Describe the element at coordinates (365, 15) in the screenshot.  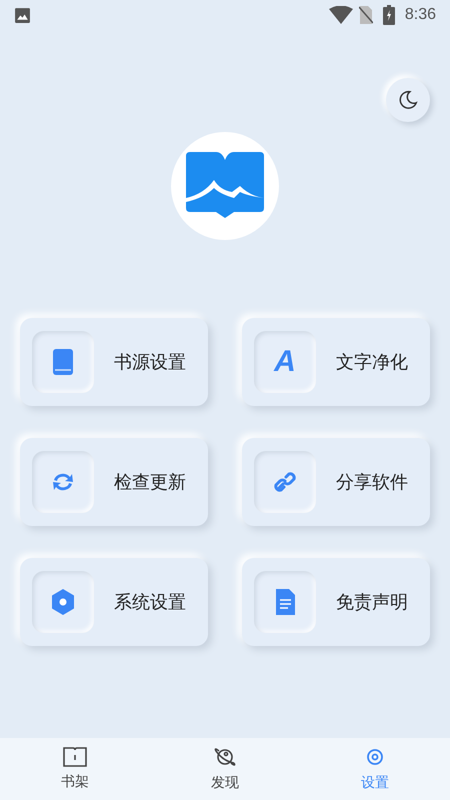
I see `no-sim-icon` at that location.